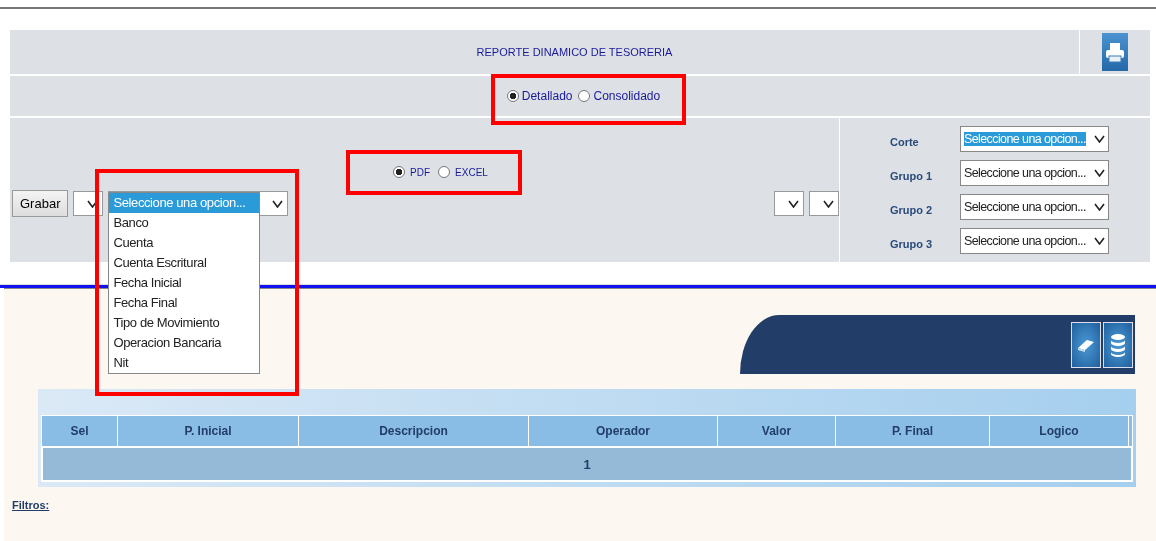  Describe the element at coordinates (471, 172) in the screenshot. I see `radio-label: EXCEL` at that location.